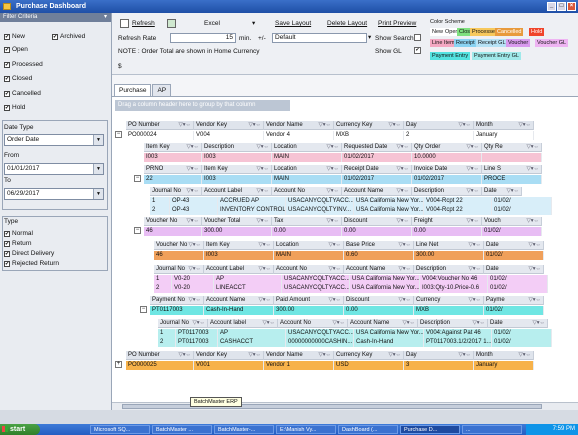 The image size is (578, 435). Describe the element at coordinates (68, 36) in the screenshot. I see `archived-checkbox: ✔ Archived` at that location.